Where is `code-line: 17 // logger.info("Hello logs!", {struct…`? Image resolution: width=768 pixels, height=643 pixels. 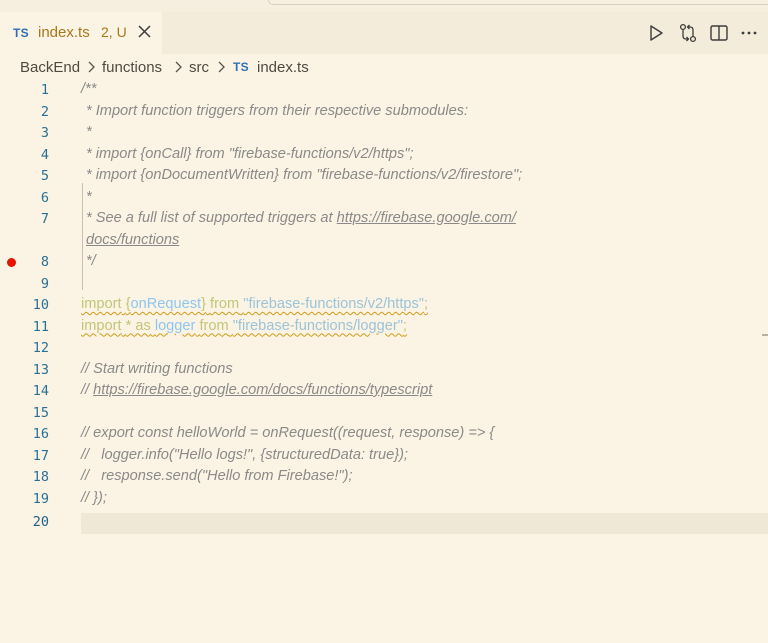 code-line: 17 // logger.info("Hello logs!", {struct… is located at coordinates (384, 457).